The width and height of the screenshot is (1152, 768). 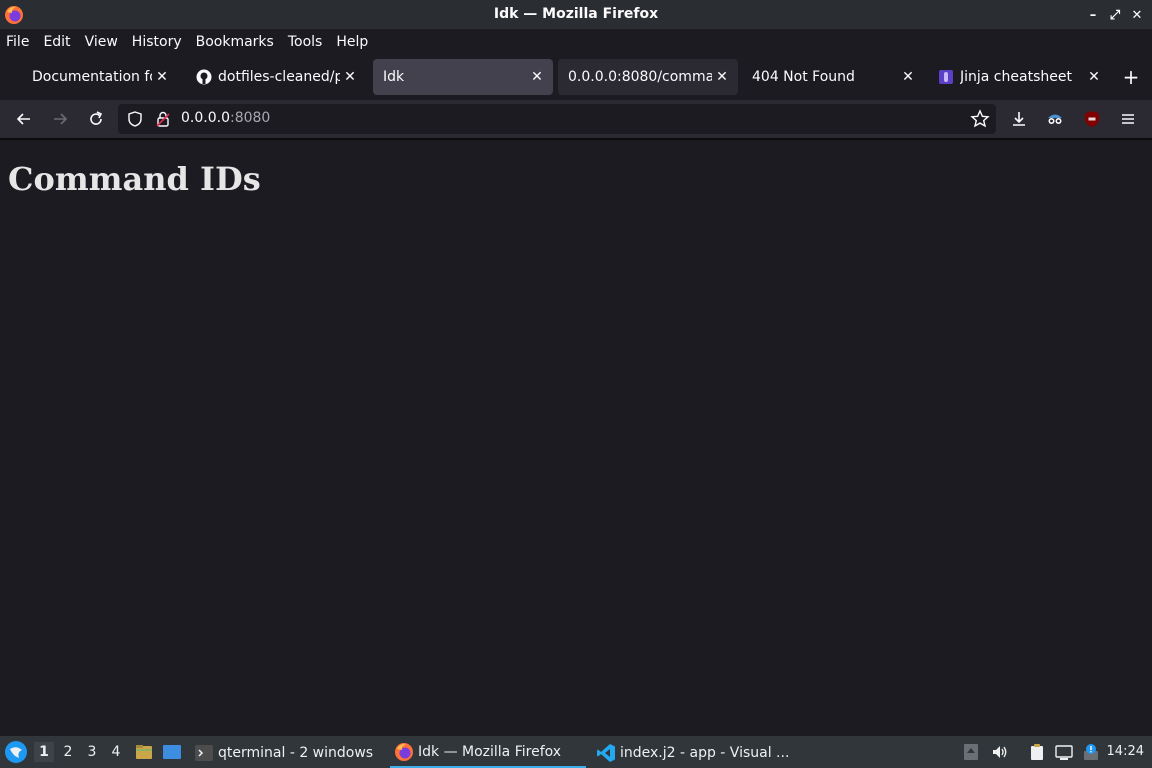 I want to click on new-tab-button: +, so click(x=1131, y=78).